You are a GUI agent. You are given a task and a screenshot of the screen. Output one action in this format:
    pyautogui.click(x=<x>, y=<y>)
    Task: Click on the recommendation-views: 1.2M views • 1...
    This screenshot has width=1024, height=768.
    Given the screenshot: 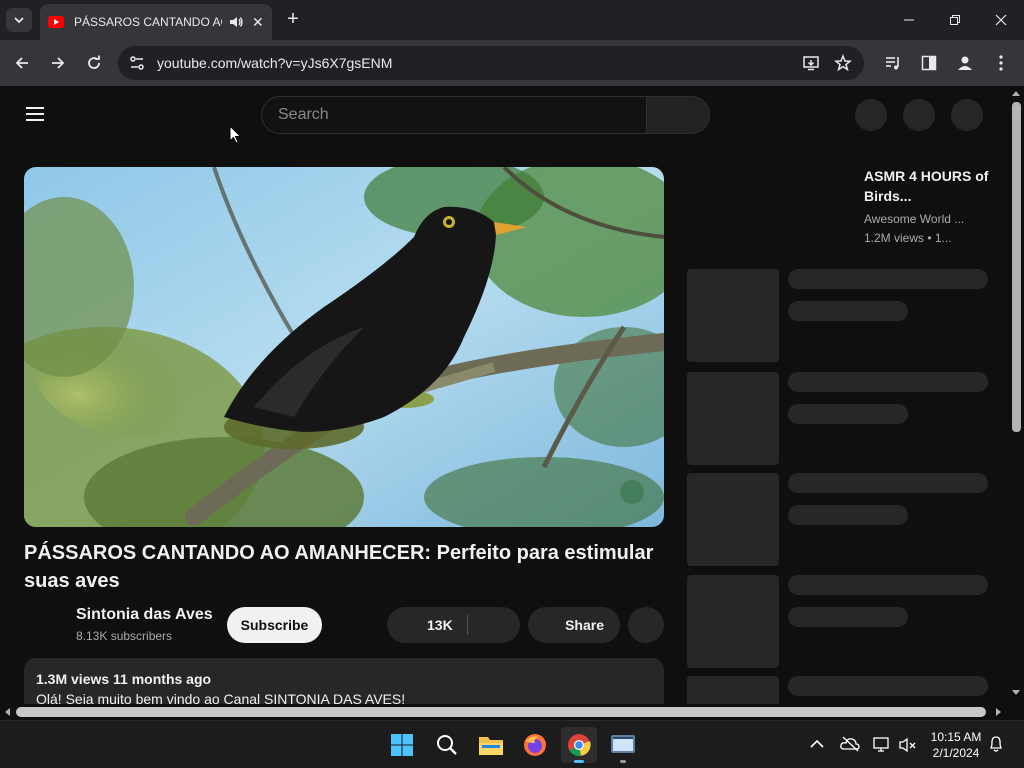 What is the action you would take?
    pyautogui.click(x=908, y=238)
    